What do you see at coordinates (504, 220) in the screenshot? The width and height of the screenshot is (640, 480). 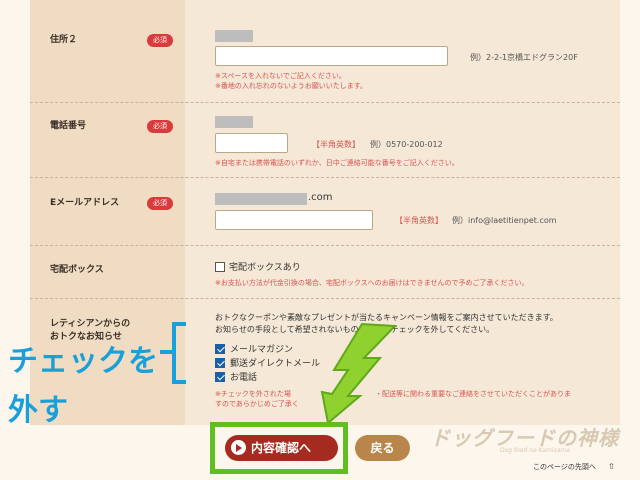 I see `email-example: 例）info@laetitienpet.com` at bounding box center [504, 220].